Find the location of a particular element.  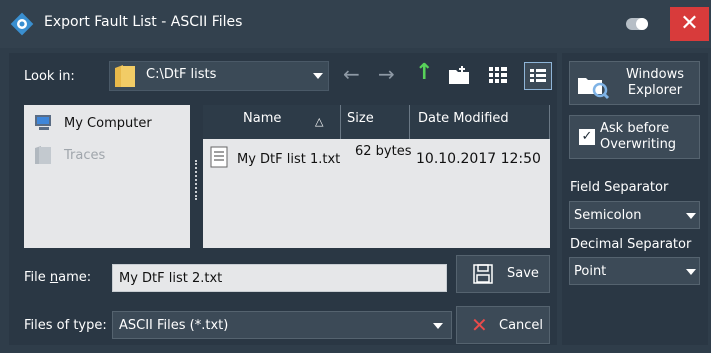

file-name-input is located at coordinates (279, 278).